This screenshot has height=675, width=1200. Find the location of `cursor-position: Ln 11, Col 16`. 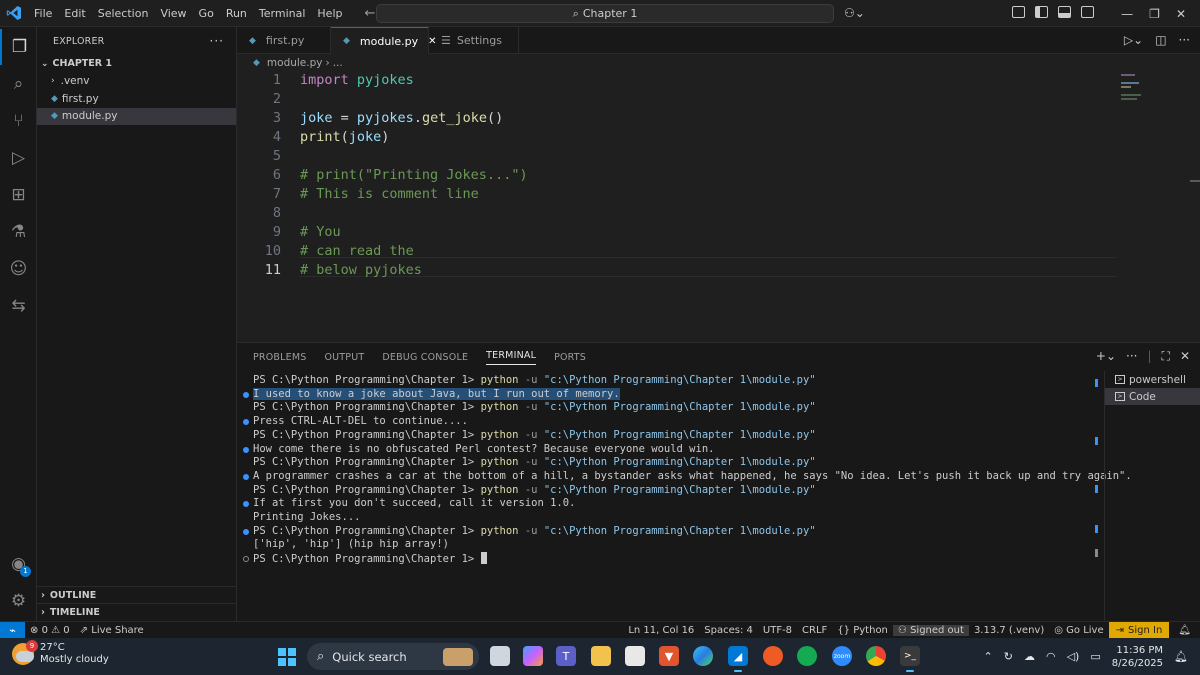

cursor-position: Ln 11, Col 16 is located at coordinates (661, 630).